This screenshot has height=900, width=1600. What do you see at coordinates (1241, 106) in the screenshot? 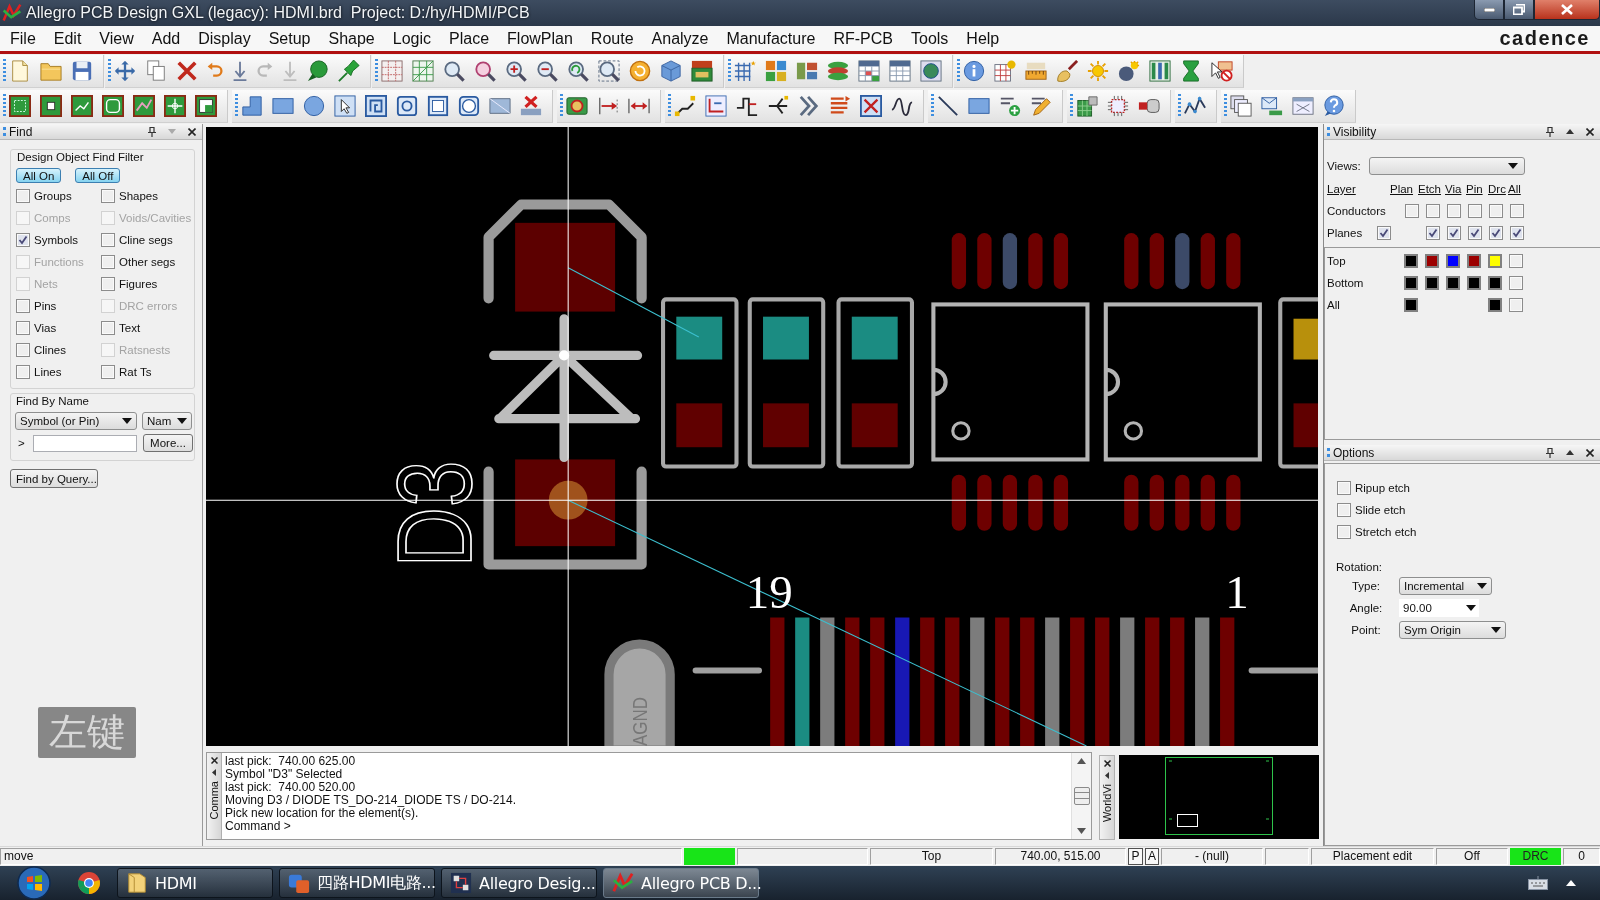
I see `stacked-windows-icon` at bounding box center [1241, 106].